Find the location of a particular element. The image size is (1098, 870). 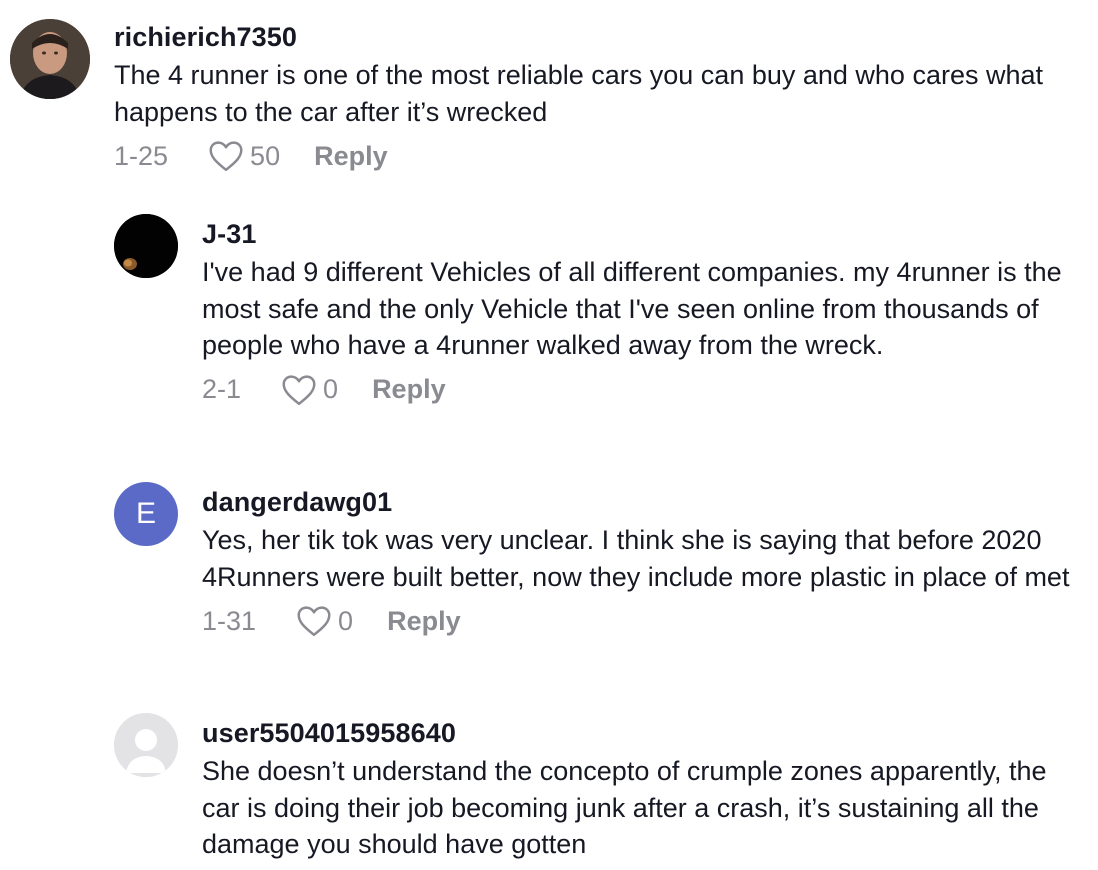

comment-date: 1-25 is located at coordinates (141, 155).